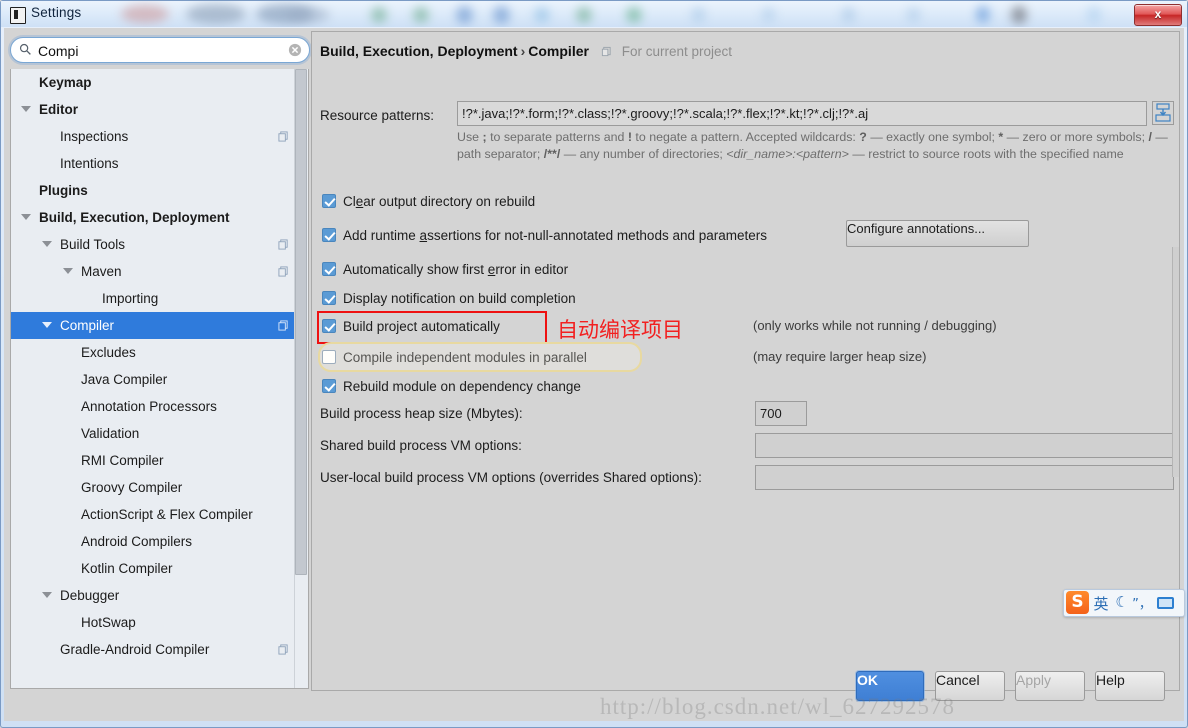 The width and height of the screenshot is (1188, 728). Describe the element at coordinates (781, 413) in the screenshot. I see `heap-size-input` at that location.